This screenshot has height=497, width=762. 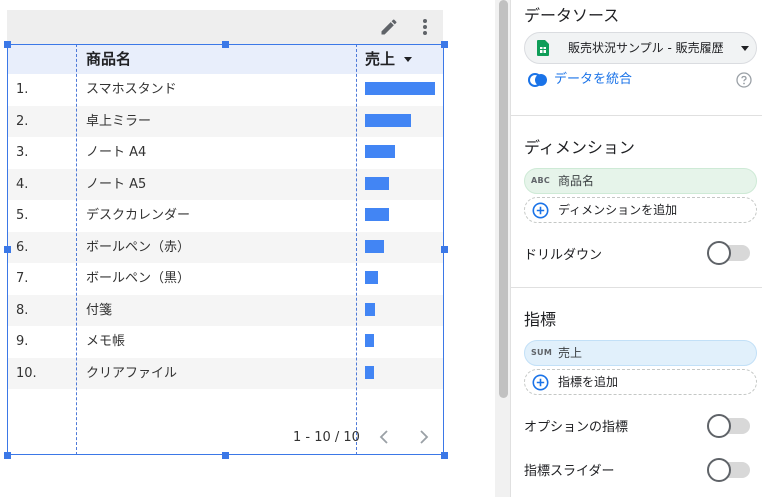 I want to click on optional-metrics-toggle, so click(x=730, y=426).